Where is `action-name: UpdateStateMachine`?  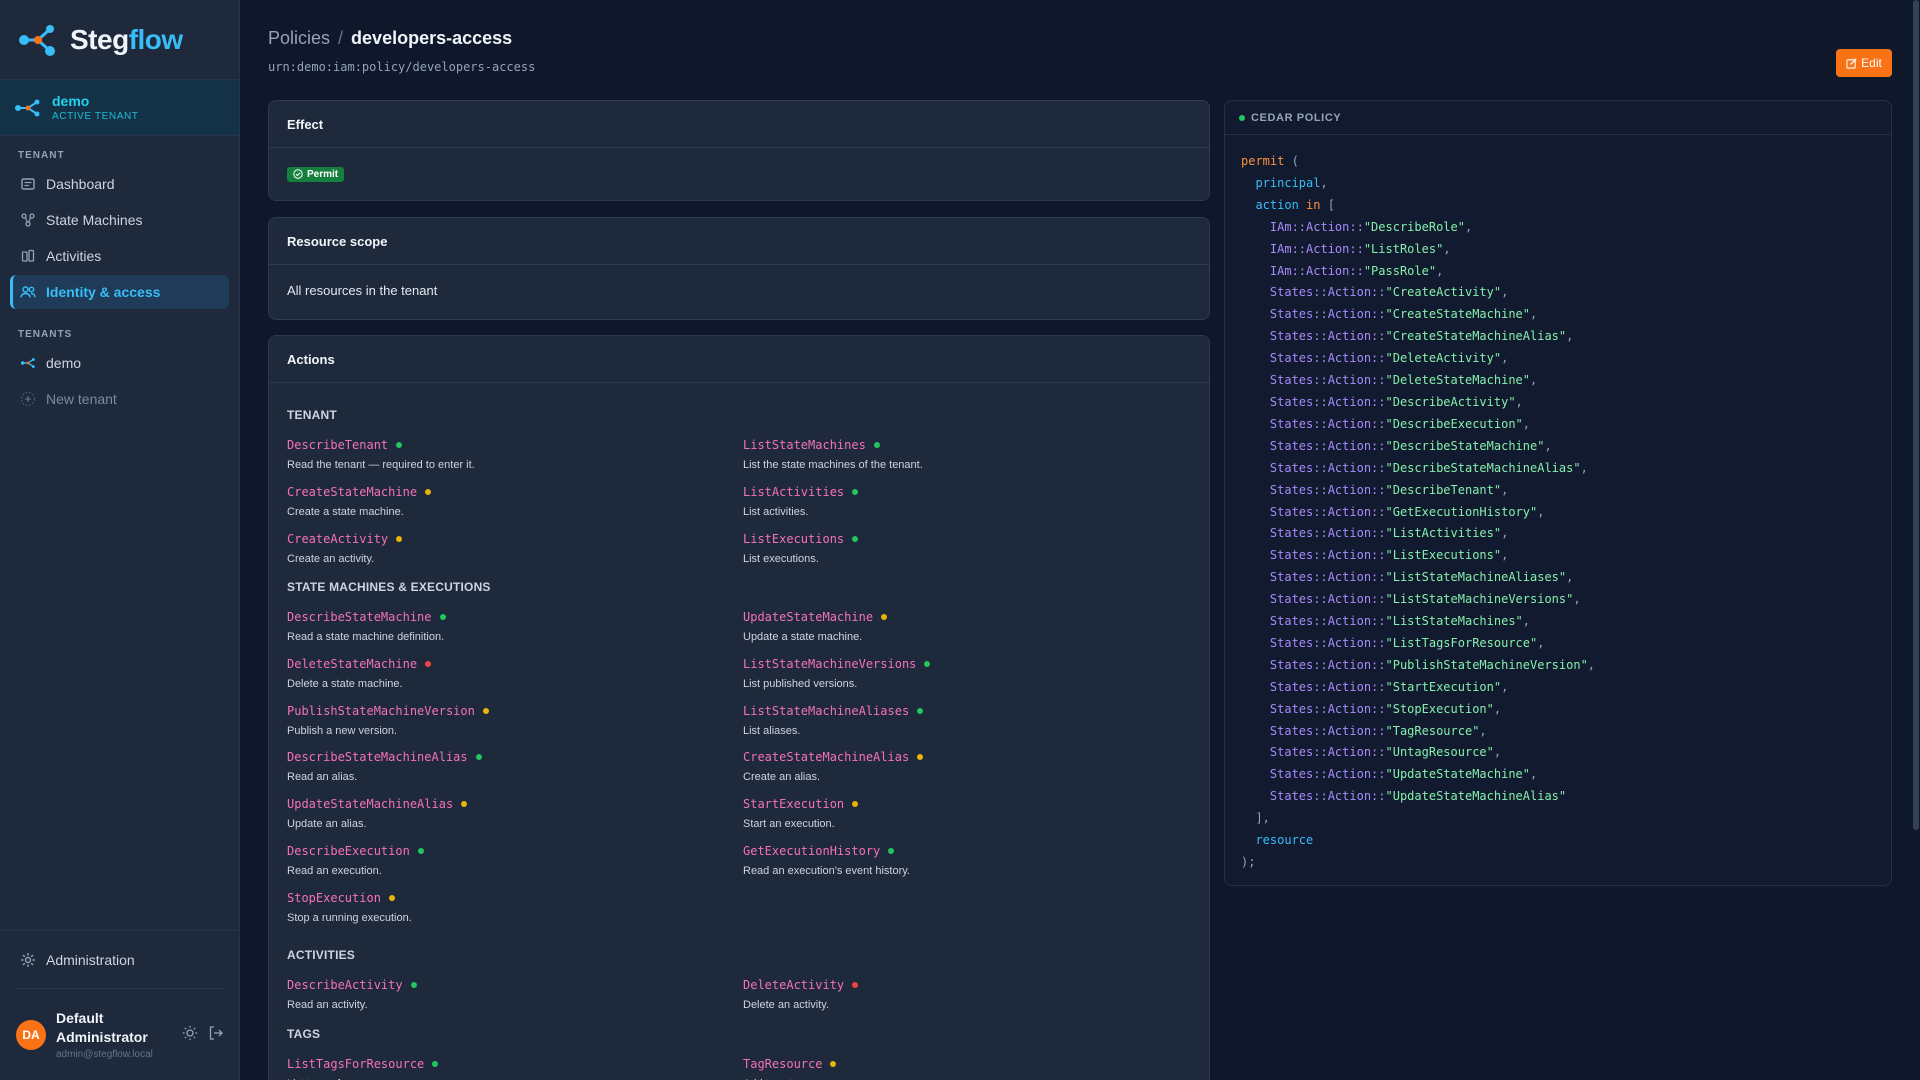
action-name: UpdateStateMachine is located at coordinates (815, 617).